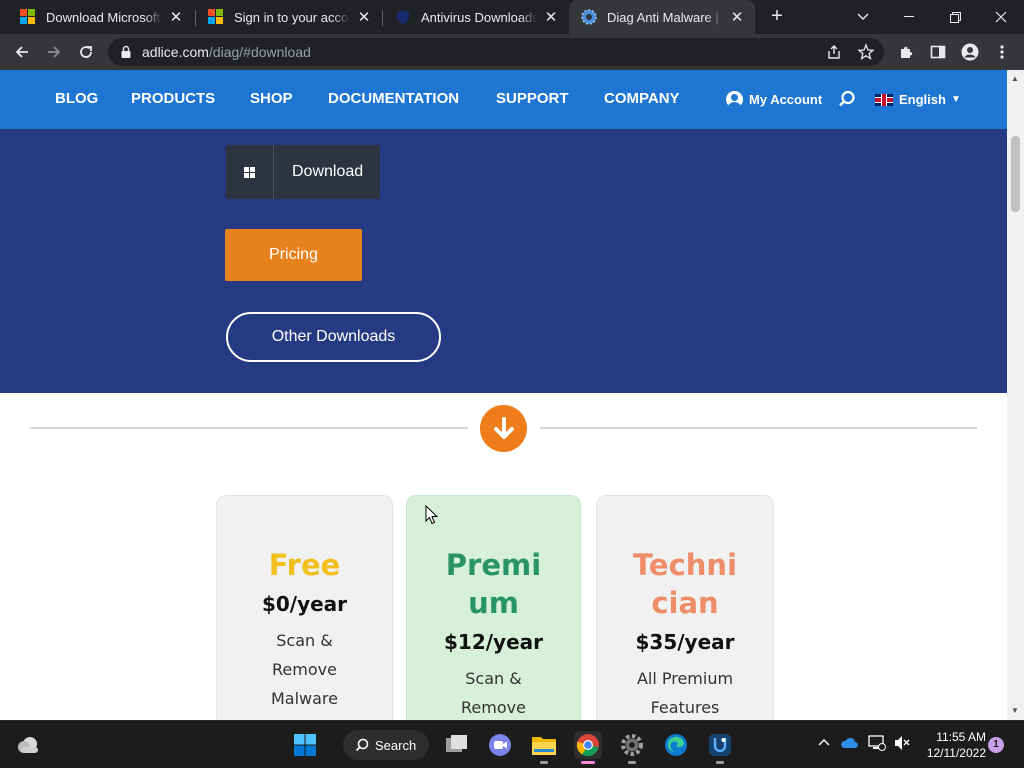 The width and height of the screenshot is (1024, 768). I want to click on new-tab-button: +, so click(777, 17).